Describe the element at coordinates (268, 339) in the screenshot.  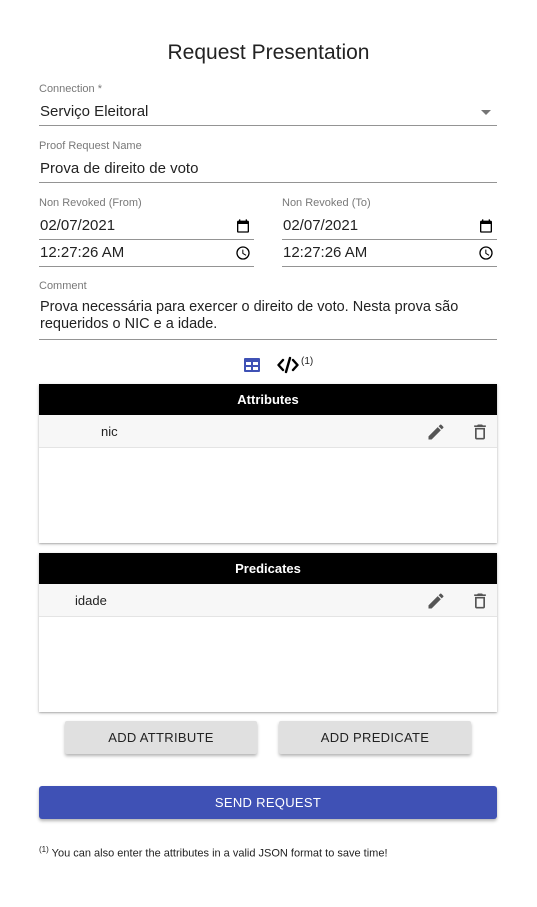
I see `comment-underline` at that location.